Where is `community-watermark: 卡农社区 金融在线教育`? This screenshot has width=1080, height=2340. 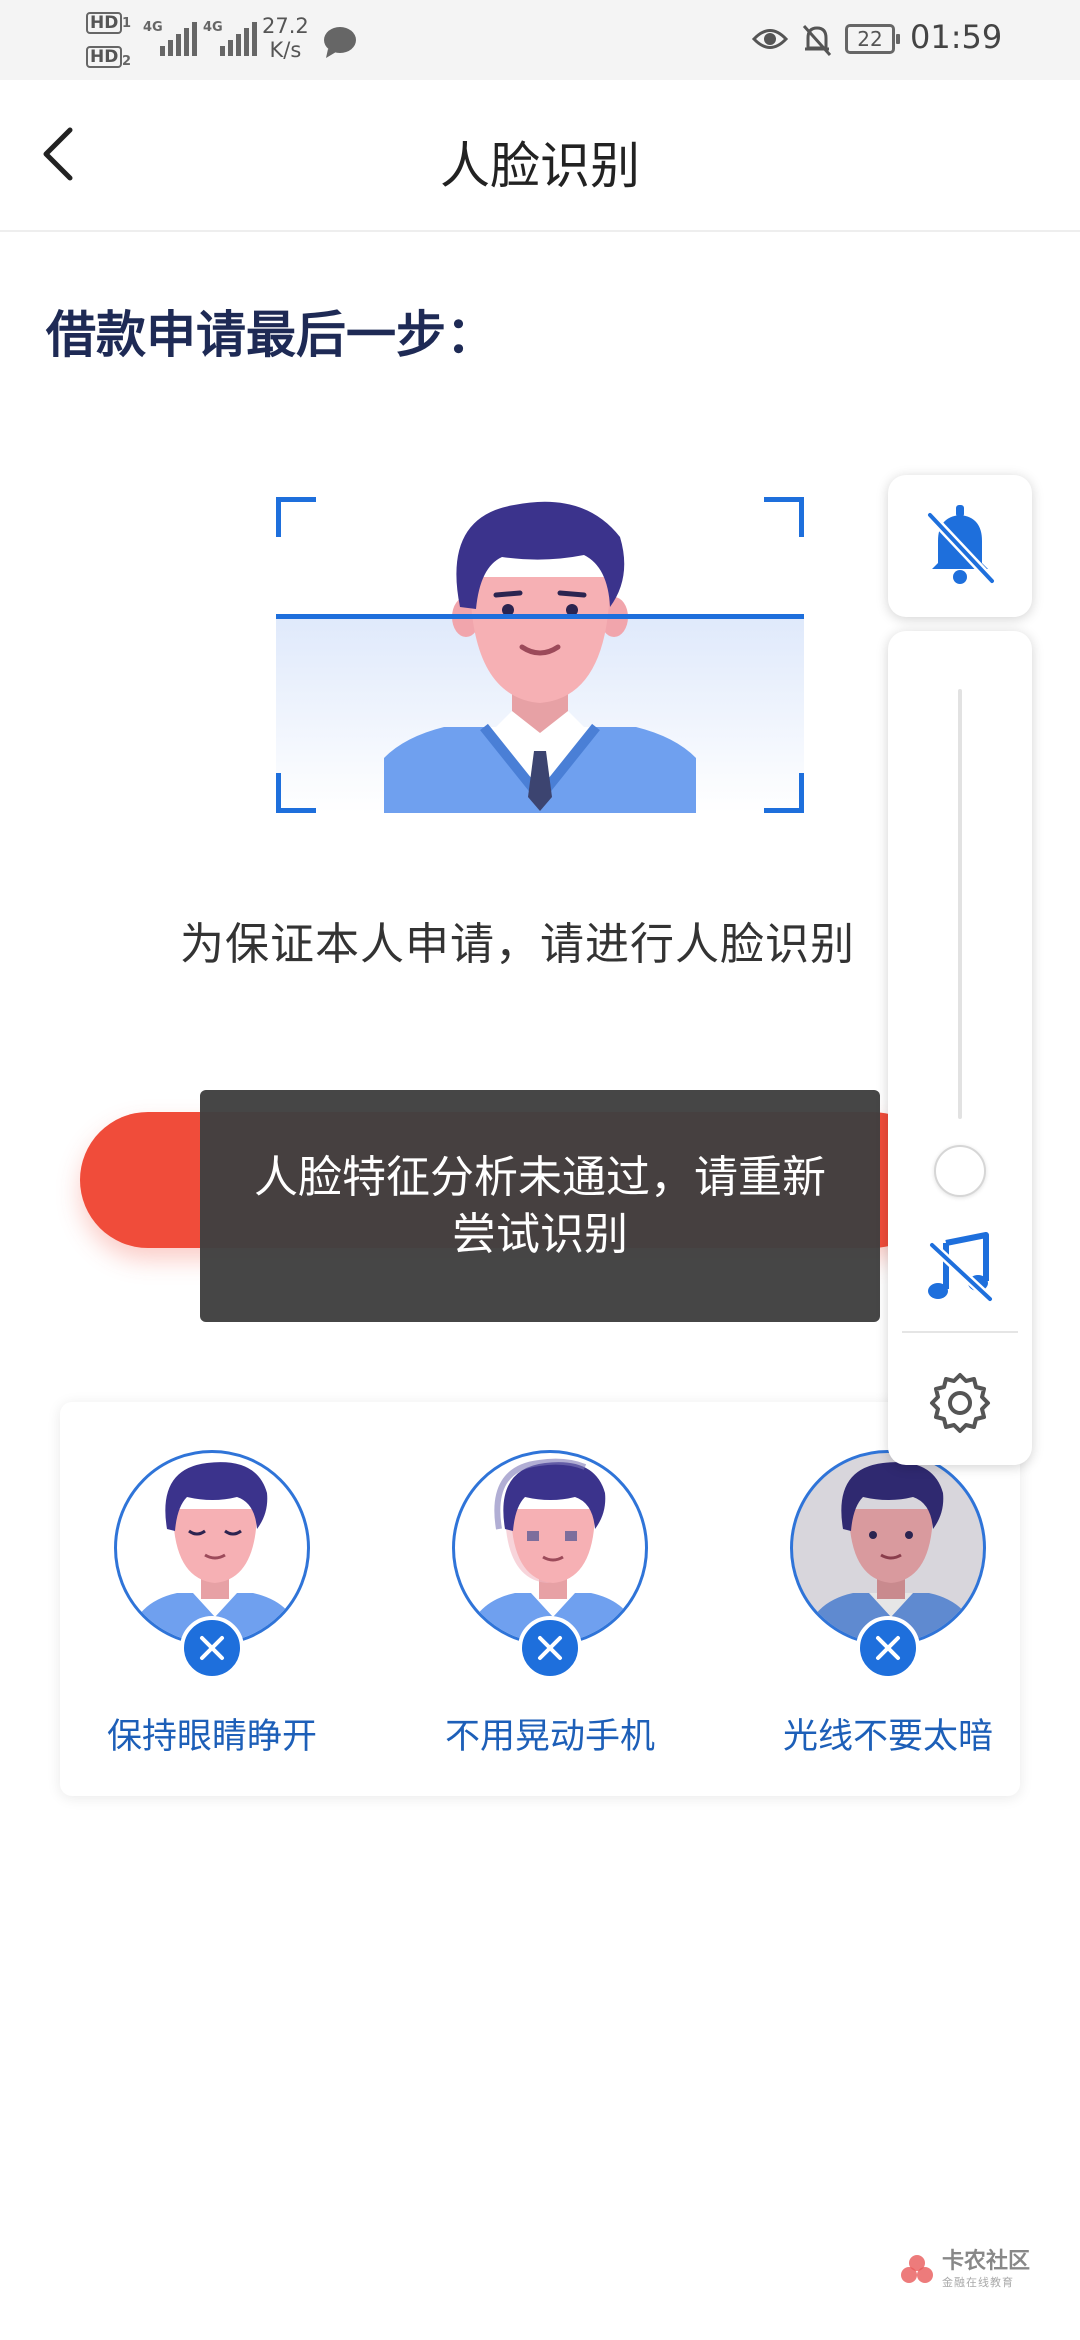
community-watermark: 卡农社区 金融在线教育 is located at coordinates (965, 2270).